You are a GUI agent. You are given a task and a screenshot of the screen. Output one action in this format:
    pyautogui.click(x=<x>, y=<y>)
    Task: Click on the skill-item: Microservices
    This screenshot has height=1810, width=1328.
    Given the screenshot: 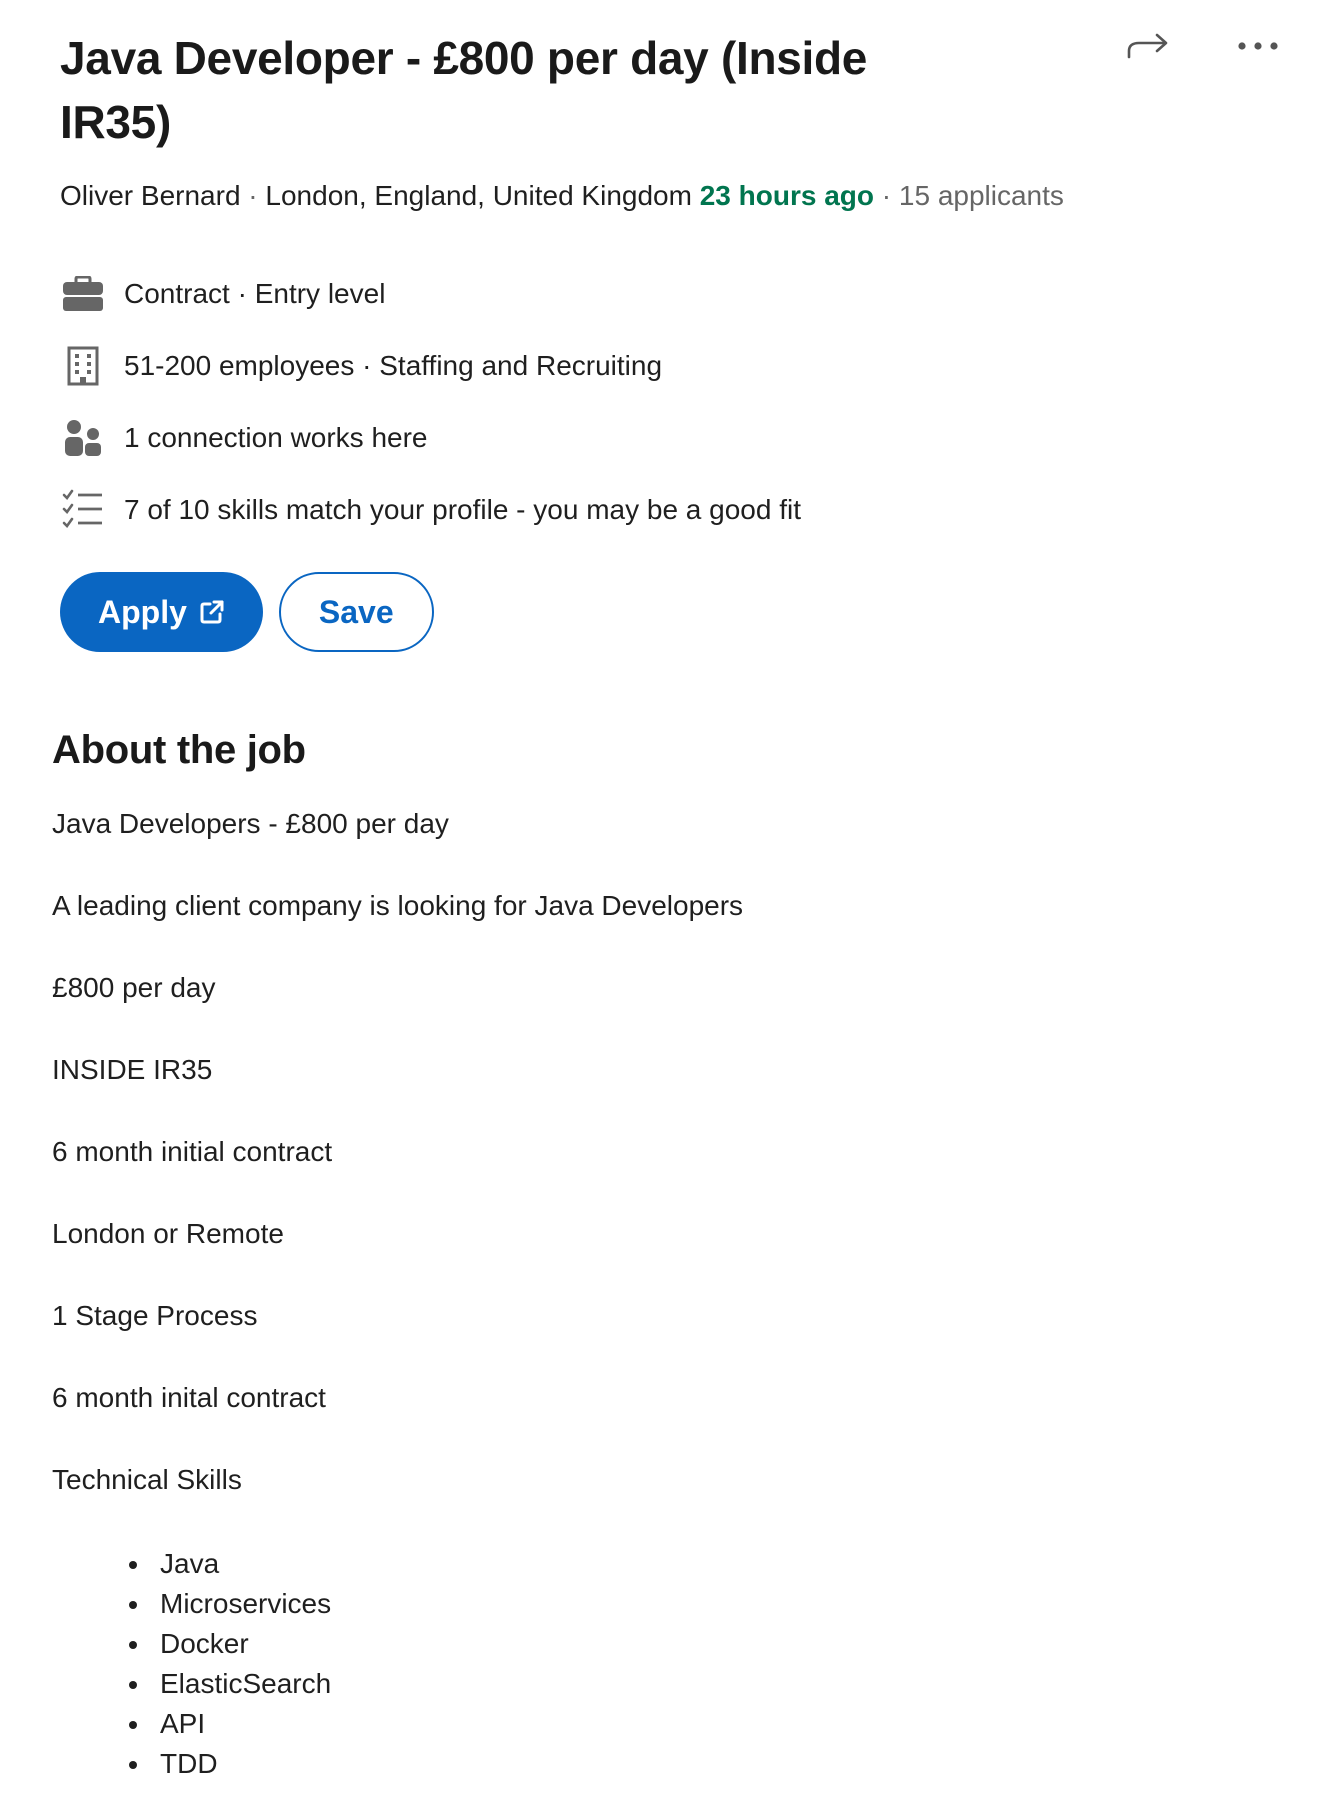 What is the action you would take?
    pyautogui.click(x=702, y=1604)
    